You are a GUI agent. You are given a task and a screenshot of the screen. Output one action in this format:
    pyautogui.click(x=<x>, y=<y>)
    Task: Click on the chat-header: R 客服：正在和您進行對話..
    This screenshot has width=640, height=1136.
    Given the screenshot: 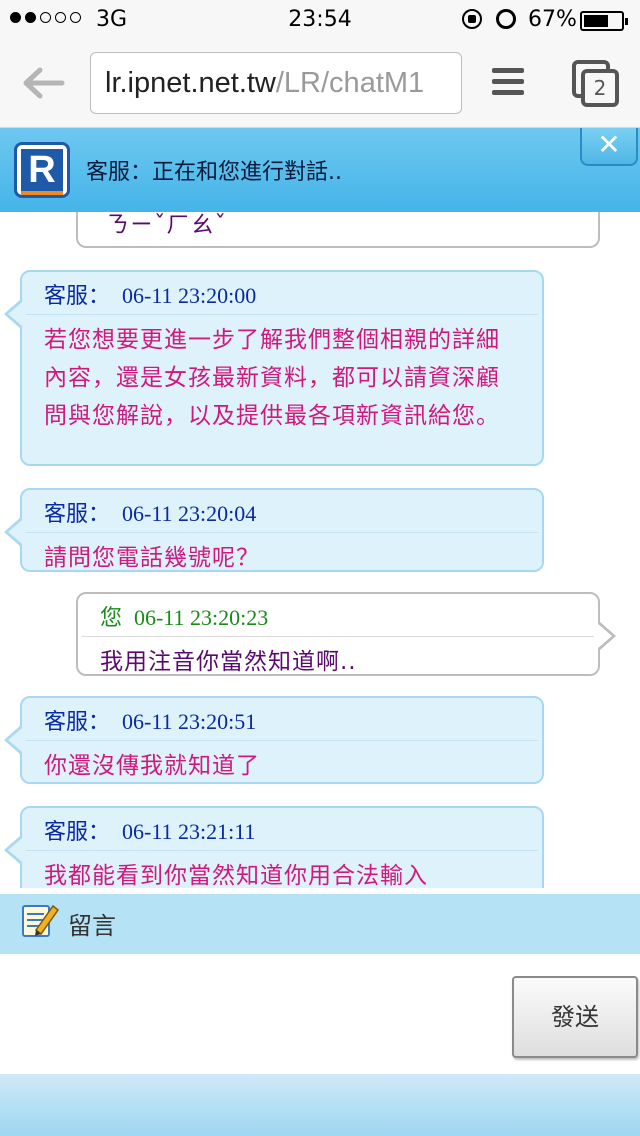 What is the action you would take?
    pyautogui.click(x=320, y=170)
    